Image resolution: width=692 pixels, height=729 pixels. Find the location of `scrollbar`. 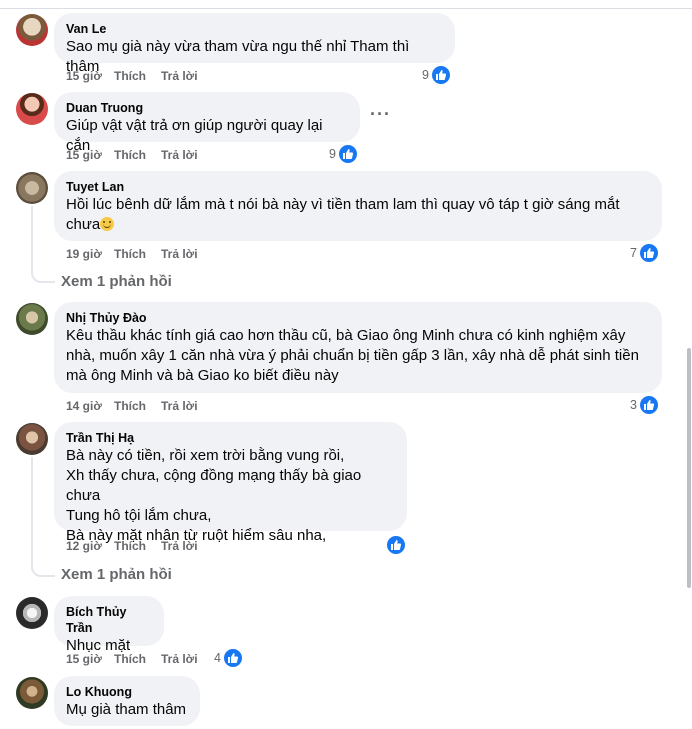

scrollbar is located at coordinates (688, 368).